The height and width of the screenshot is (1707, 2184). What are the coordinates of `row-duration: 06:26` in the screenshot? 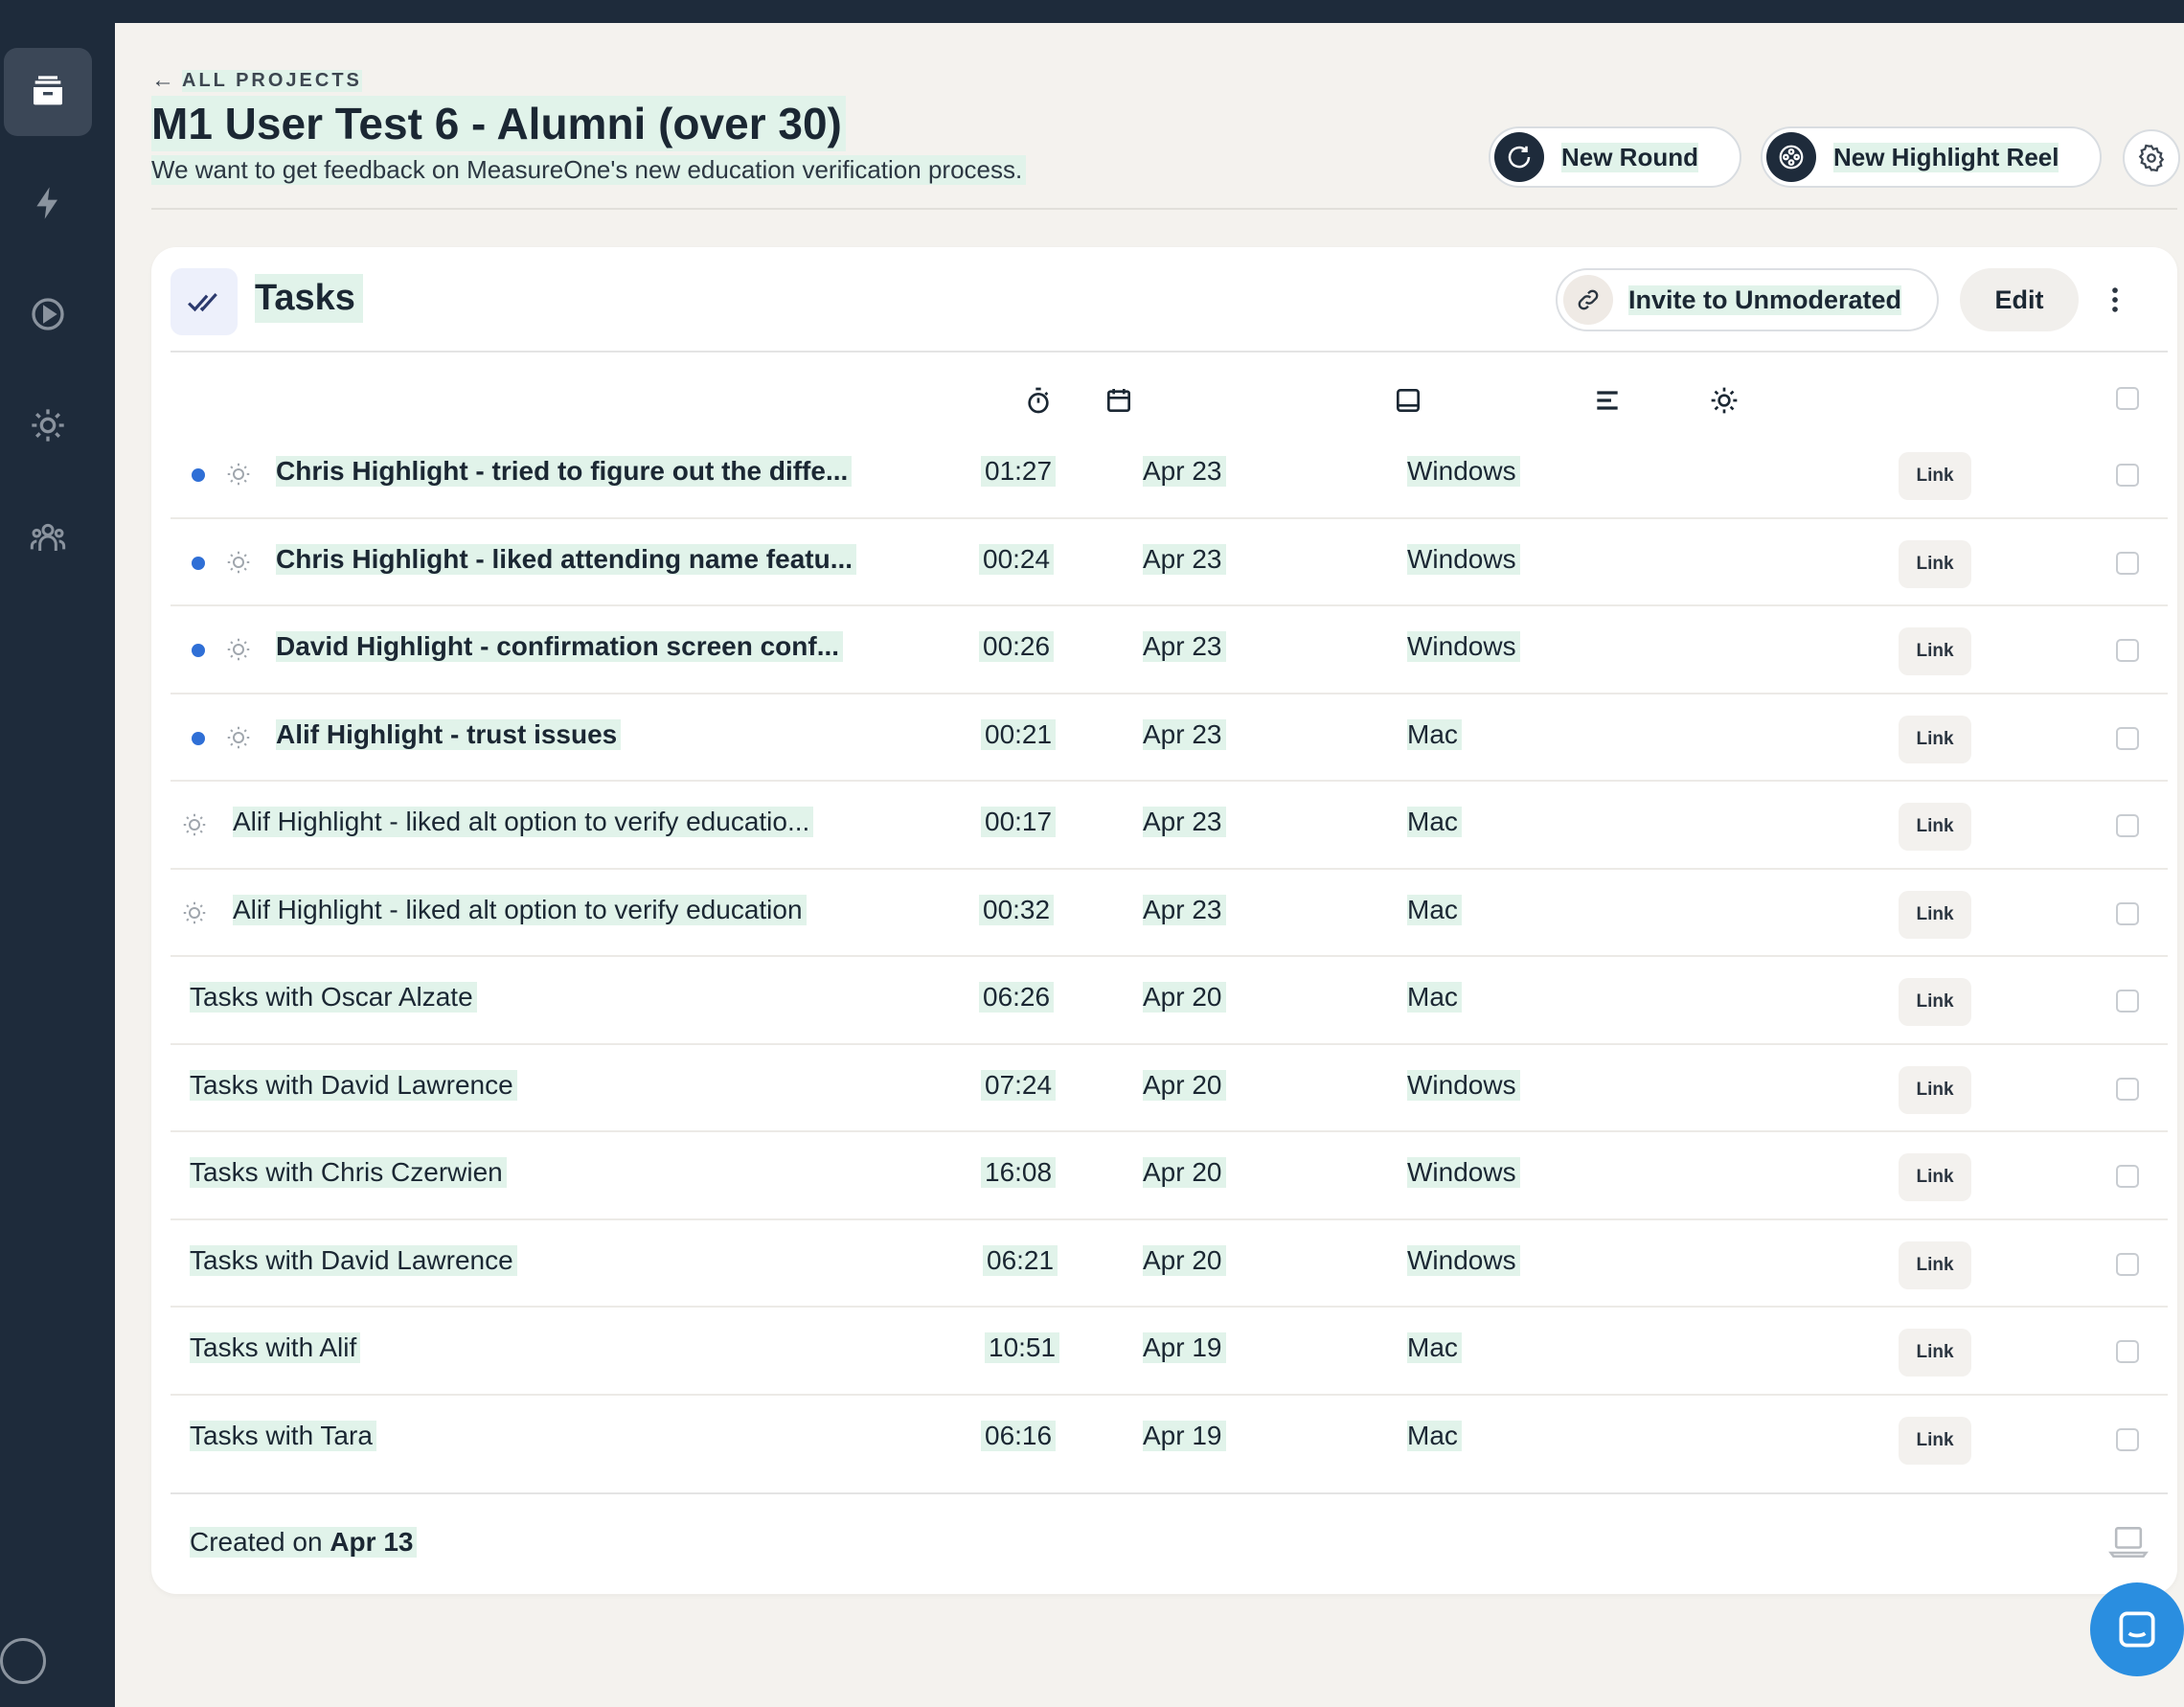 It's located at (1017, 997).